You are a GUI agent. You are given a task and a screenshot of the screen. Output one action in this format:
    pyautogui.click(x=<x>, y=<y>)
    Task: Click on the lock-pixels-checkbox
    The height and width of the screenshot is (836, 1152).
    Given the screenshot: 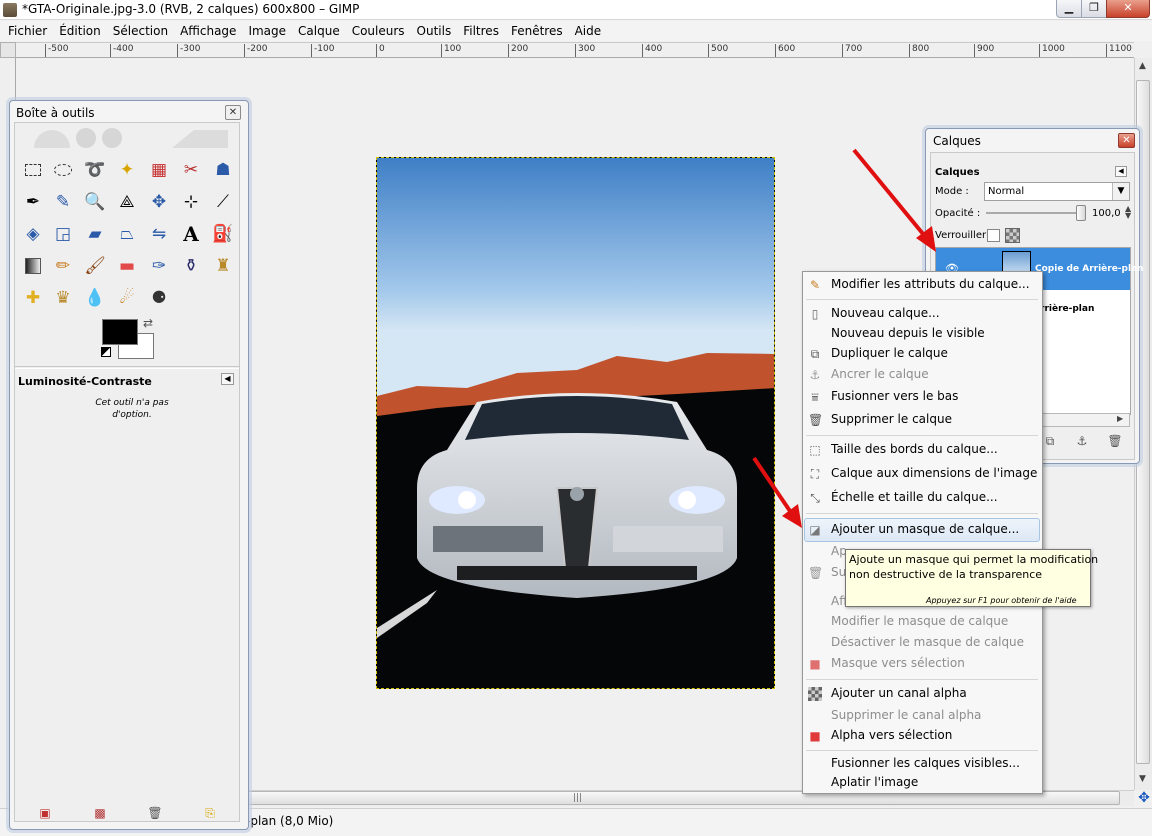 What is the action you would take?
    pyautogui.click(x=993, y=235)
    